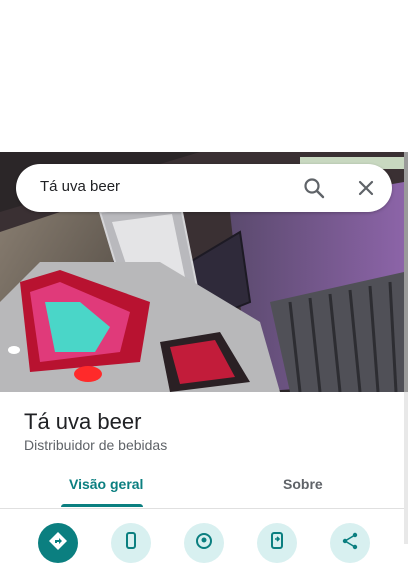 The width and height of the screenshot is (408, 563). I want to click on nearby-button, so click(204, 543).